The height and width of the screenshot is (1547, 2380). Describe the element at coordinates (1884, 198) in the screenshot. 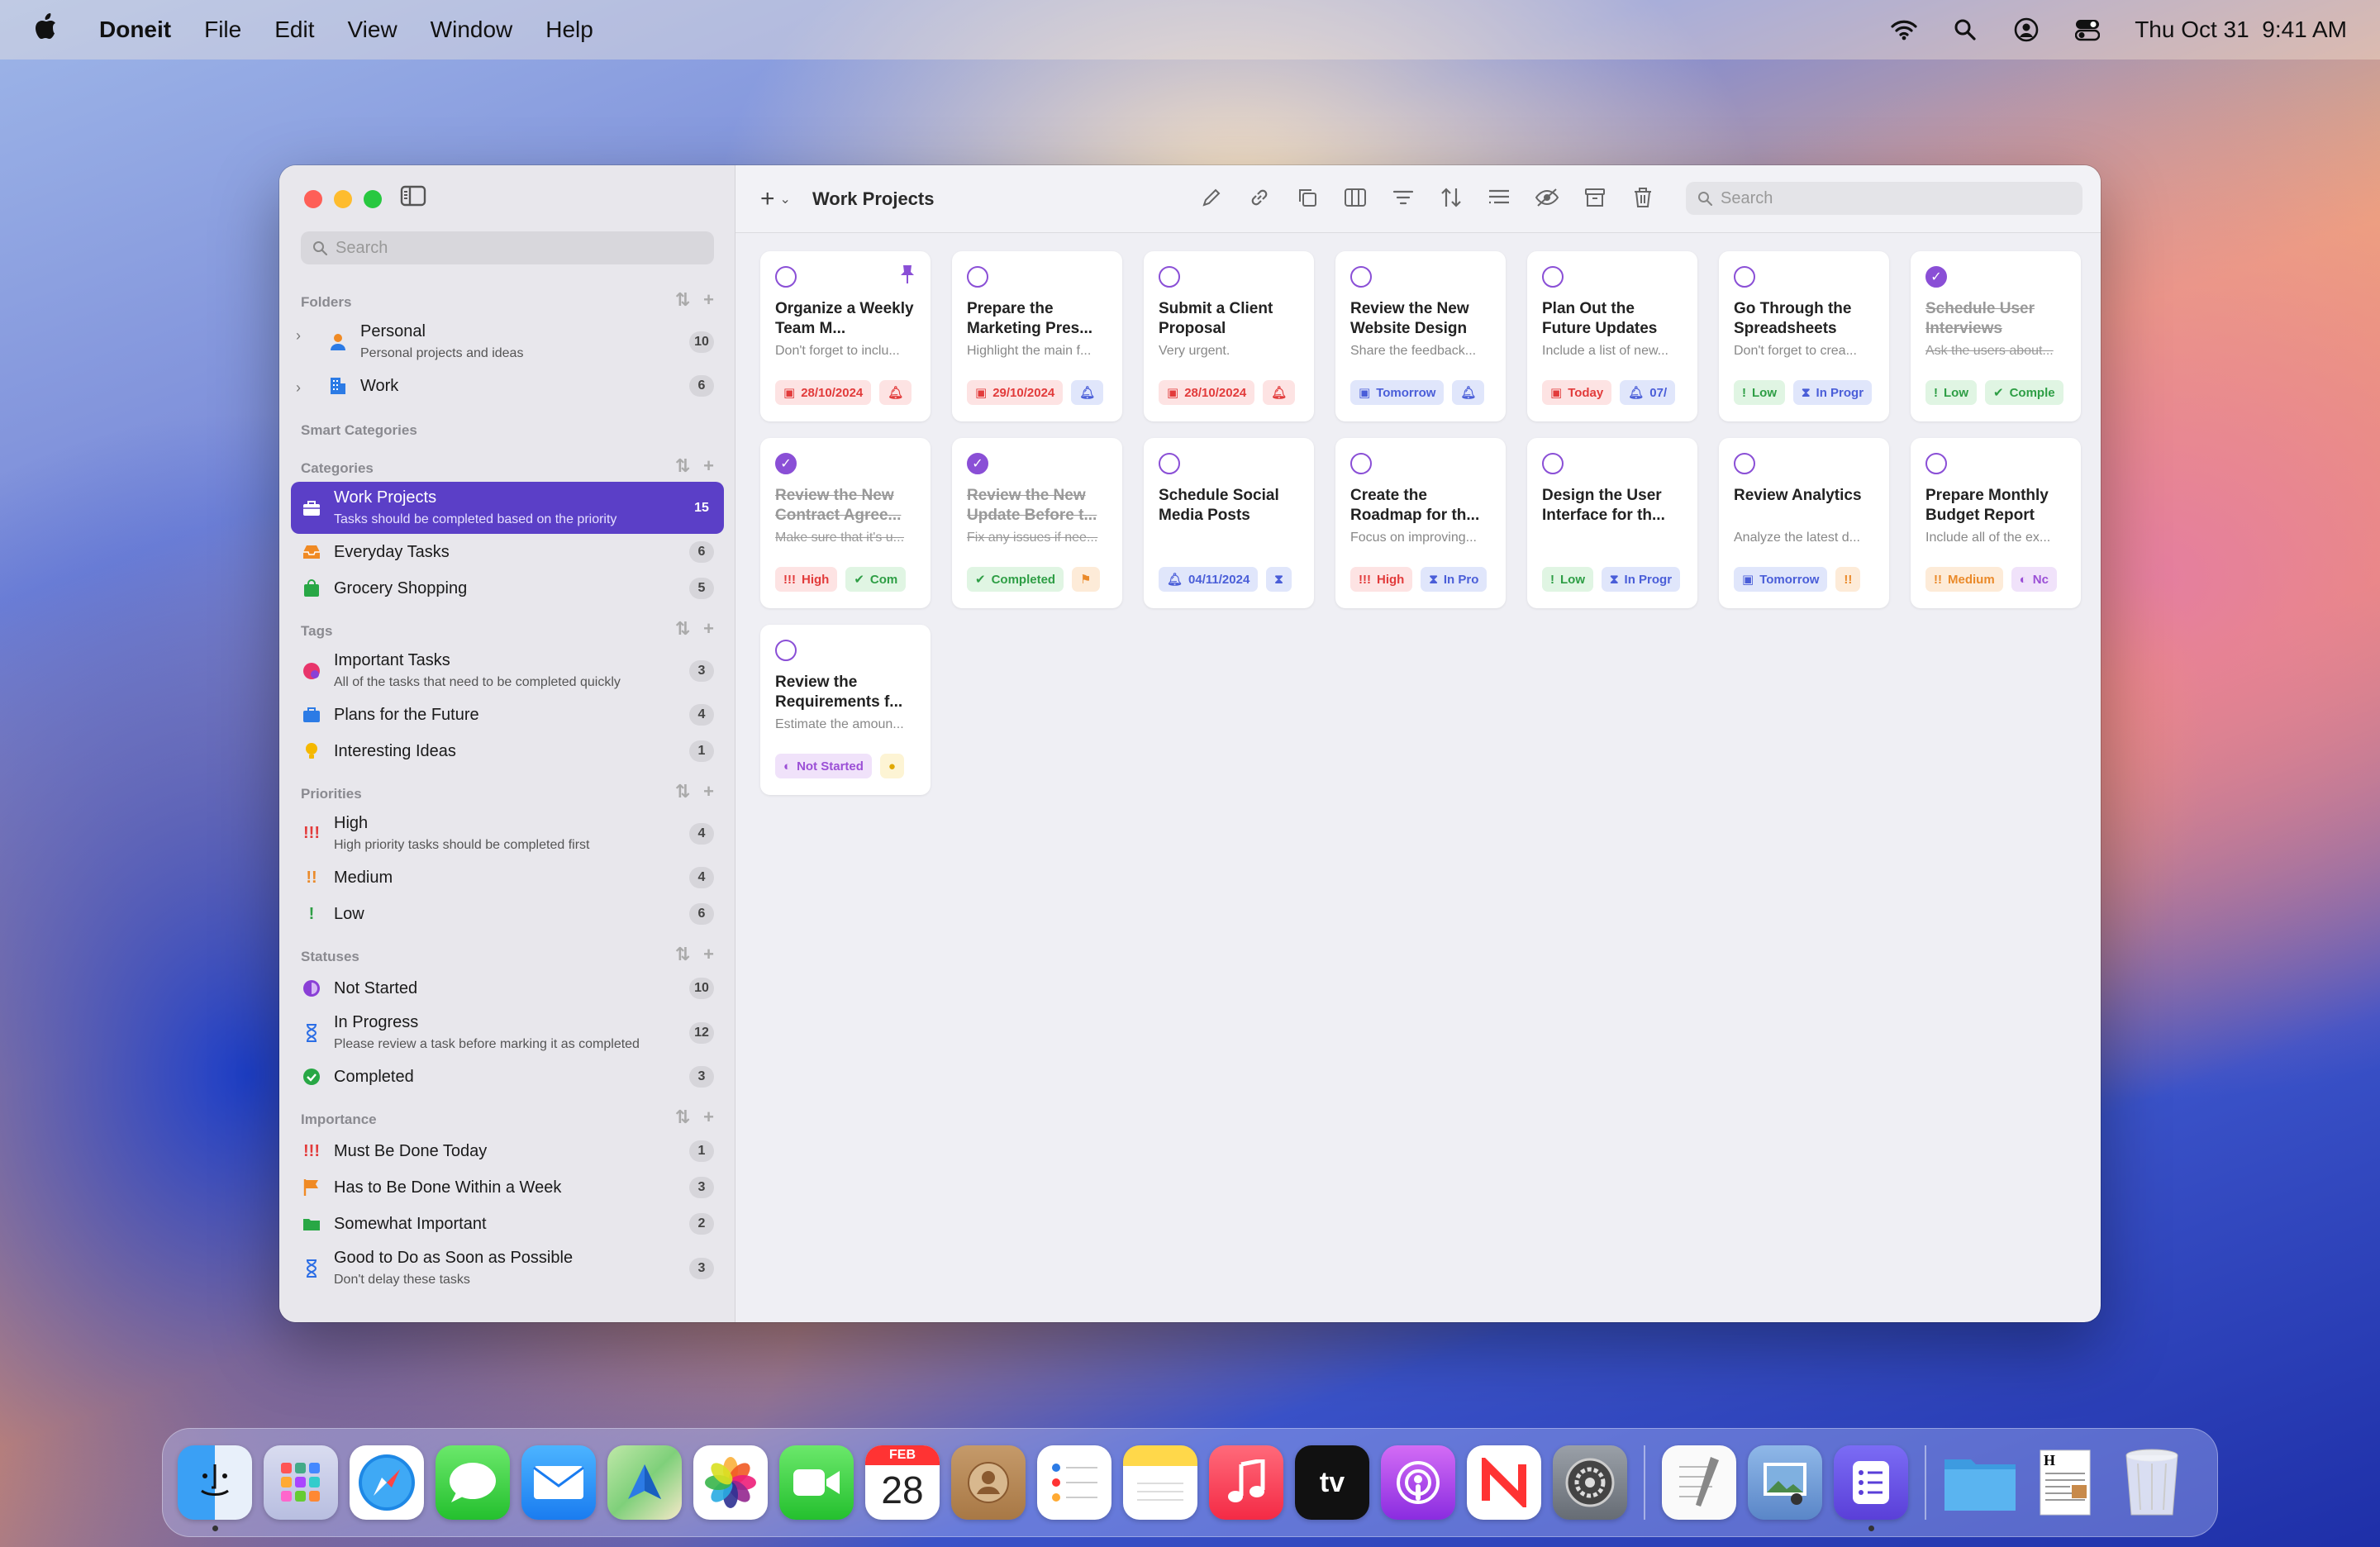

I see `main-search-field: Search` at that location.